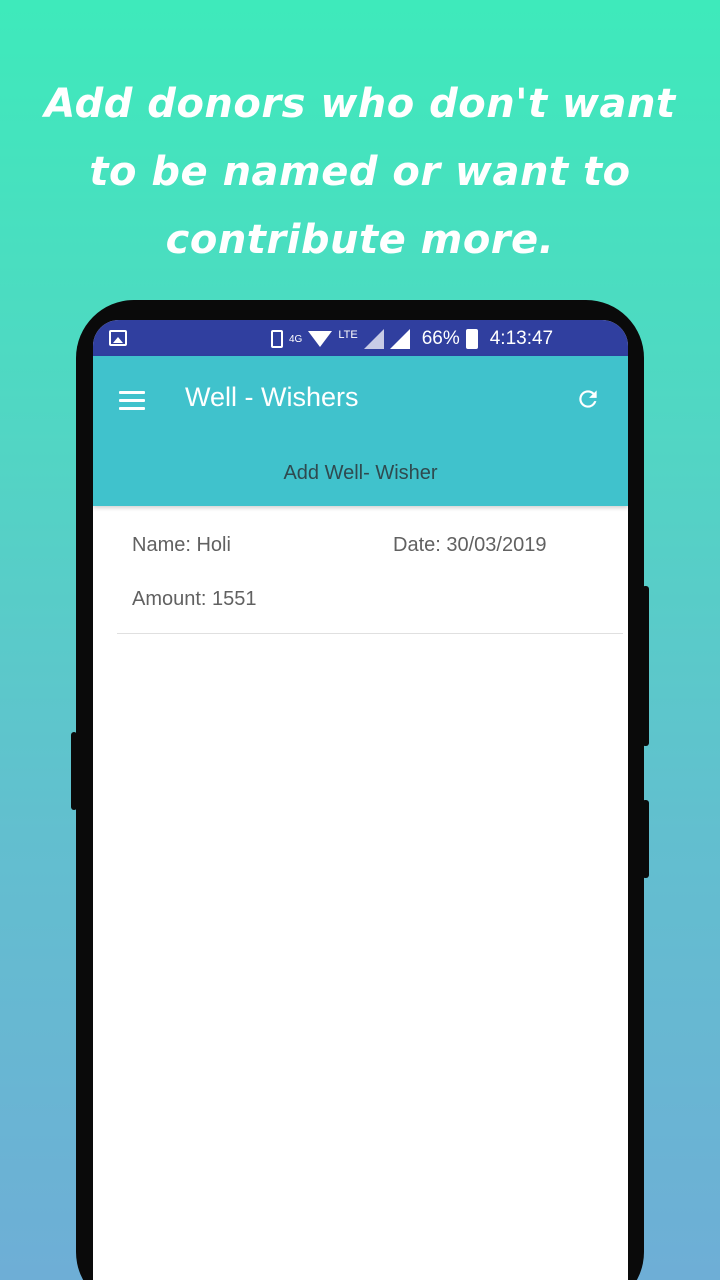 The image size is (720, 1280). Describe the element at coordinates (360, 473) in the screenshot. I see `add-well-wisher-button: Add Well- Wisher` at that location.